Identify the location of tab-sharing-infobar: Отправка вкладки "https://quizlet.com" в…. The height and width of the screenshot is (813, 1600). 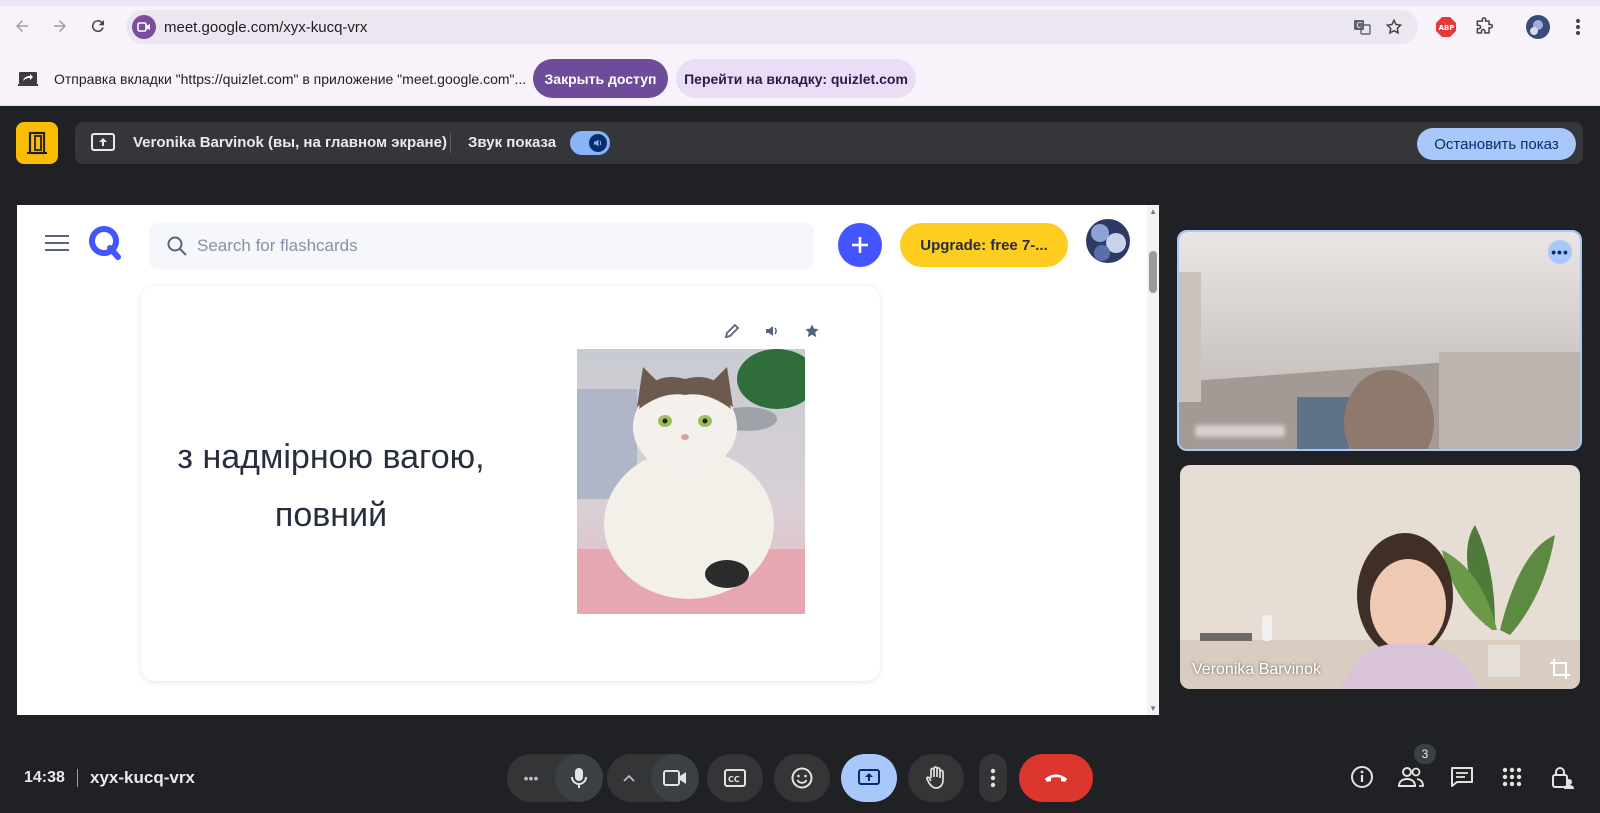
(800, 79).